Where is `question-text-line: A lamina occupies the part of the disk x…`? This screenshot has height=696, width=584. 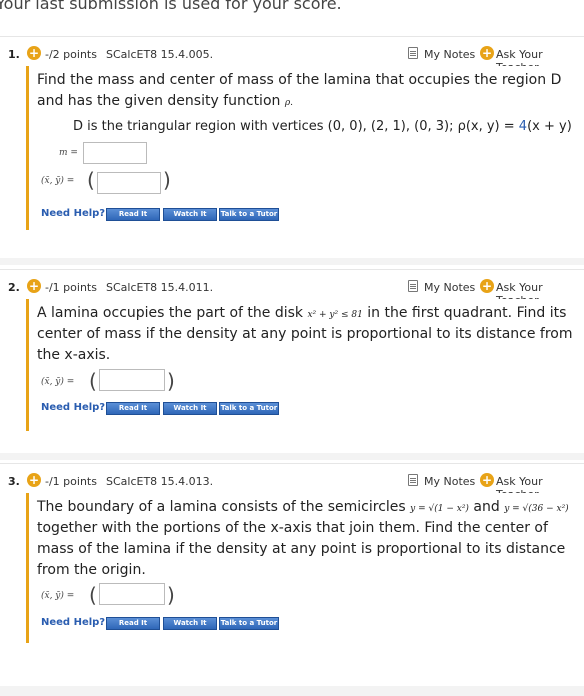
question-text-line: A lamina occupies the part of the disk x… is located at coordinates (302, 313).